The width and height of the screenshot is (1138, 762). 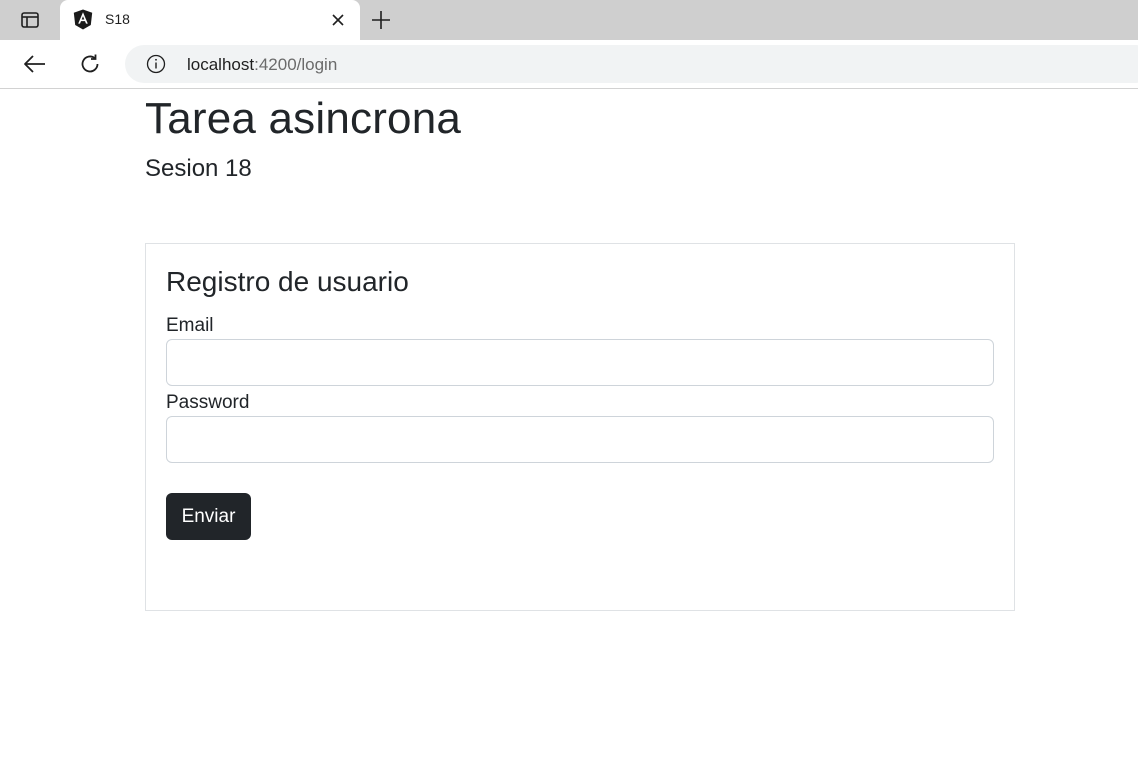 What do you see at coordinates (287, 281) in the screenshot?
I see `form-title: Registro de usuario` at bounding box center [287, 281].